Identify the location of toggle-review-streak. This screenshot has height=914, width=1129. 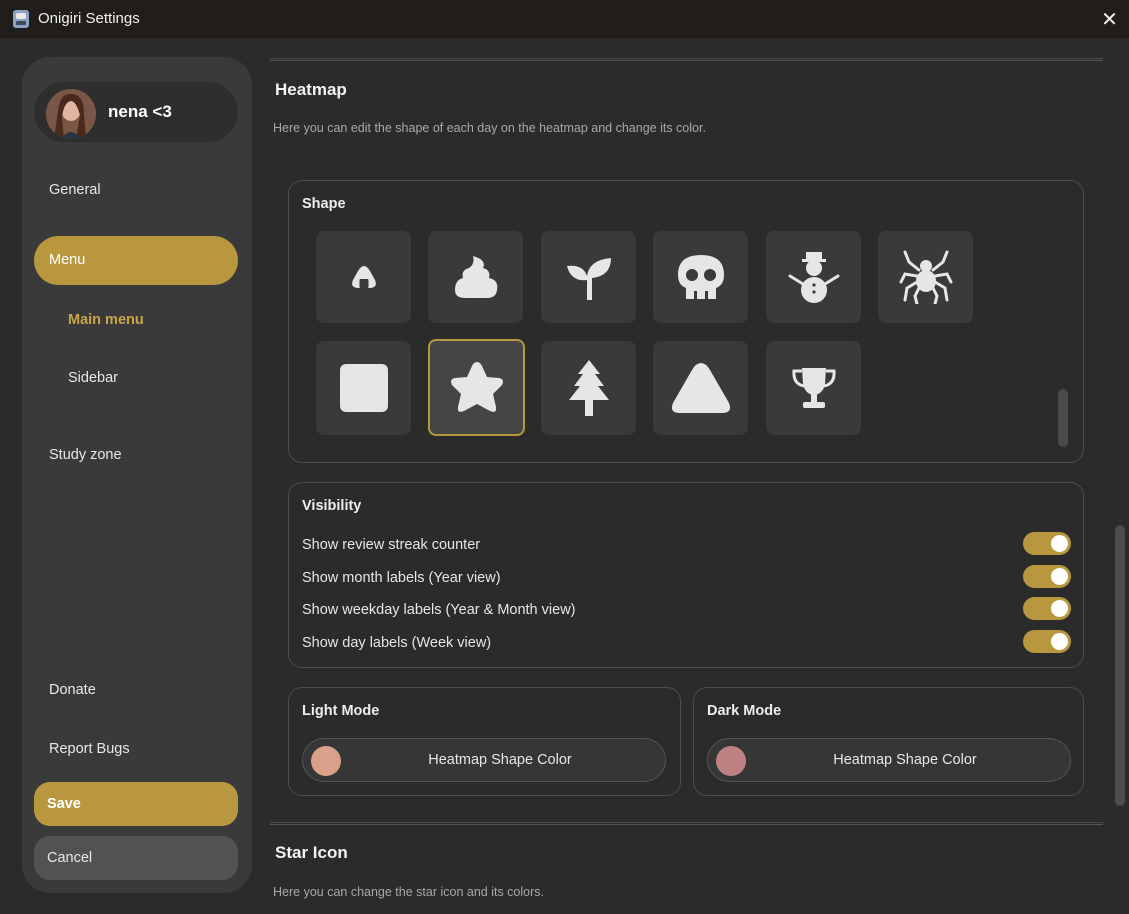
(1047, 543).